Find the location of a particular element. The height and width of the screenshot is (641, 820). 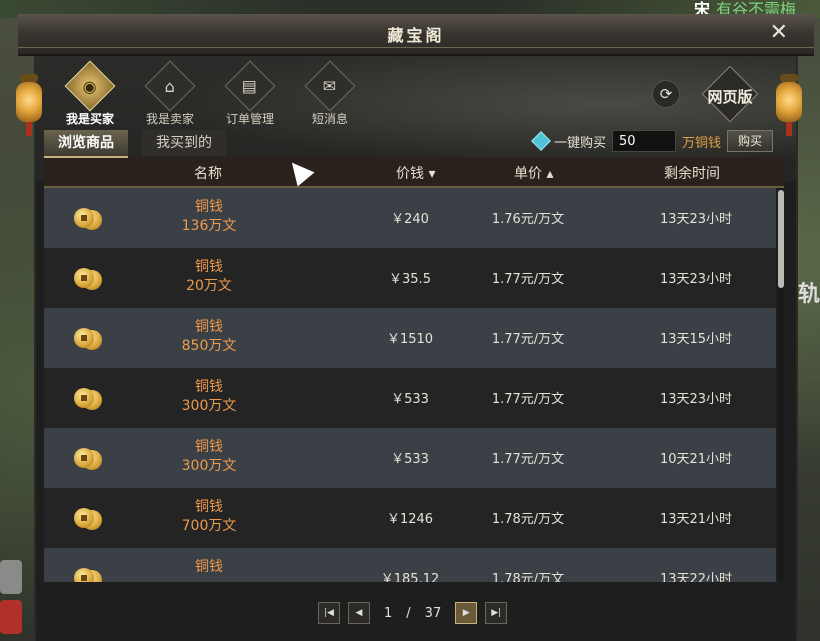

first-page-icon: |◀ is located at coordinates (329, 613).